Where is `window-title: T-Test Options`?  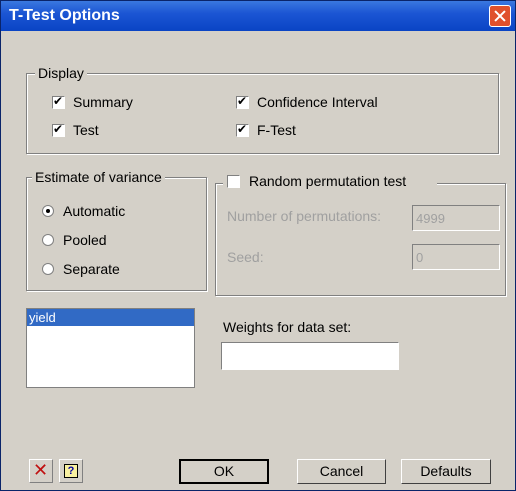
window-title: T-Test Options is located at coordinates (64, 15).